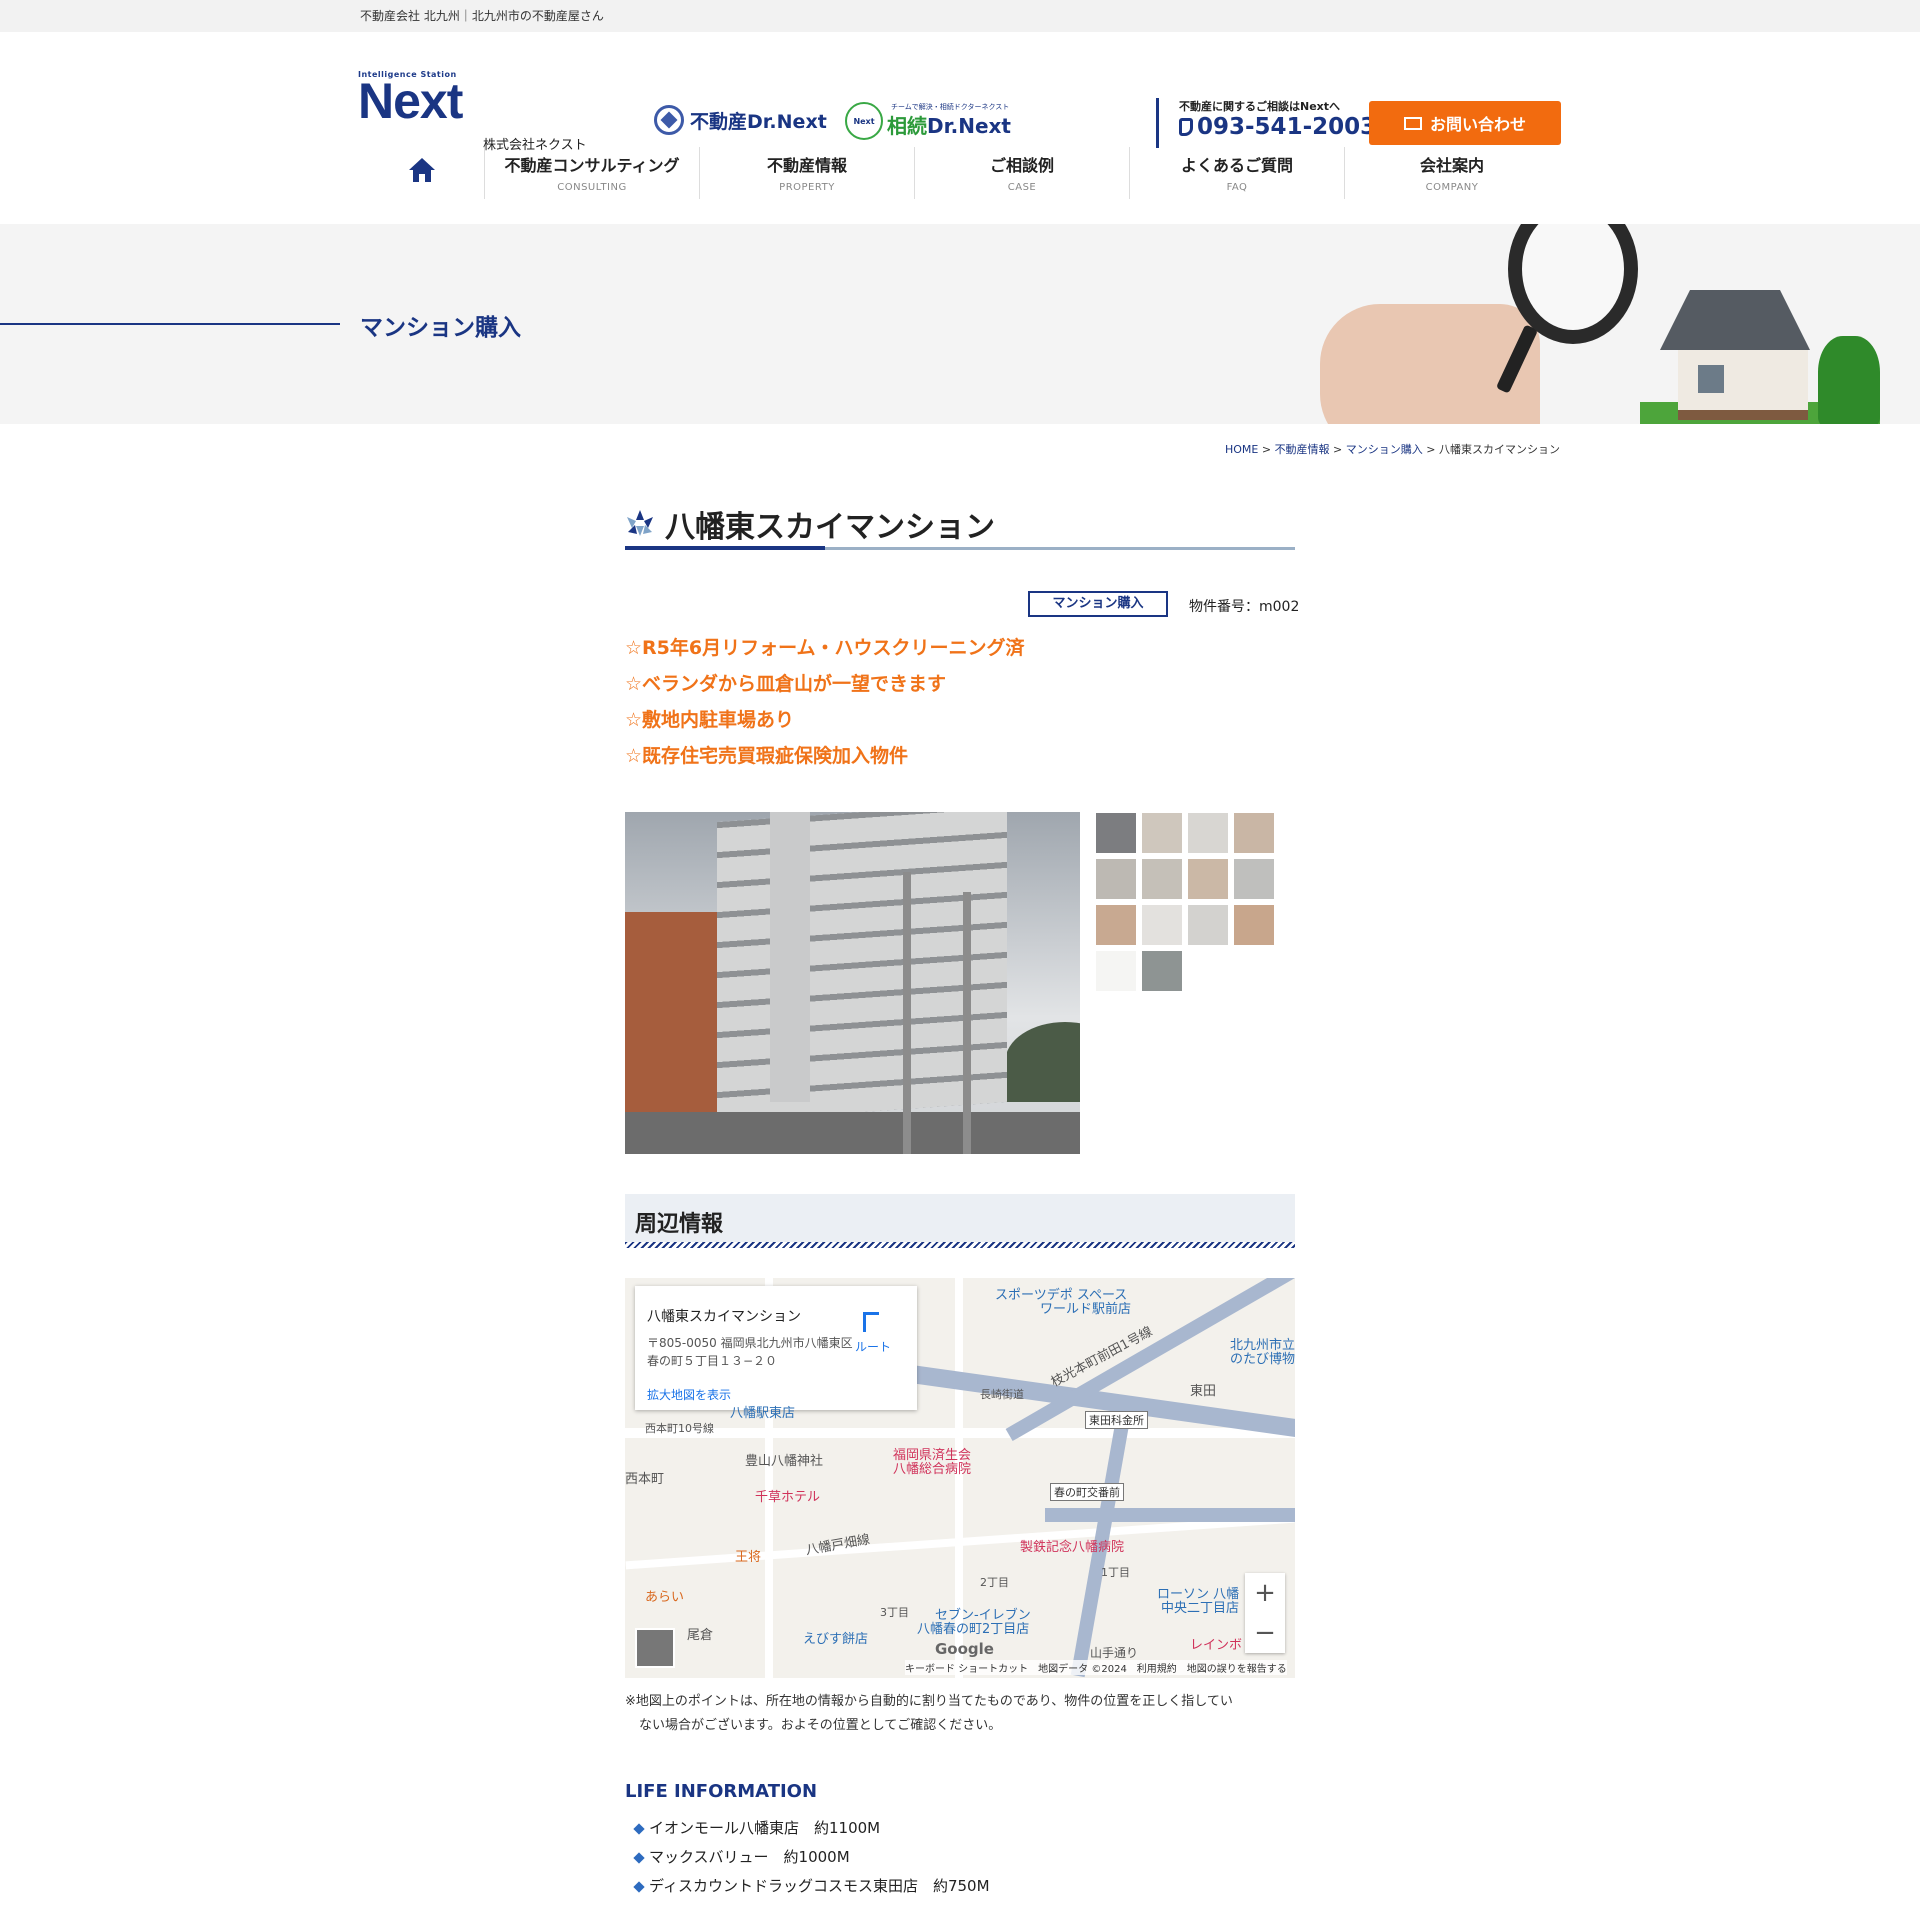 Image resolution: width=1920 pixels, height=1920 pixels. I want to click on list-item: ディスカウントドラッグコスモス東田店 約750M, so click(811, 1886).